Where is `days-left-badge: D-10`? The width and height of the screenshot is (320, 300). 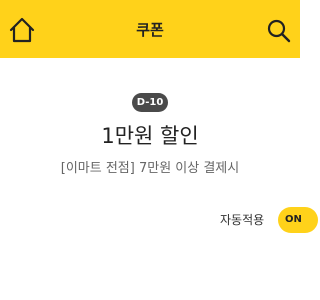 days-left-badge: D-10 is located at coordinates (150, 102).